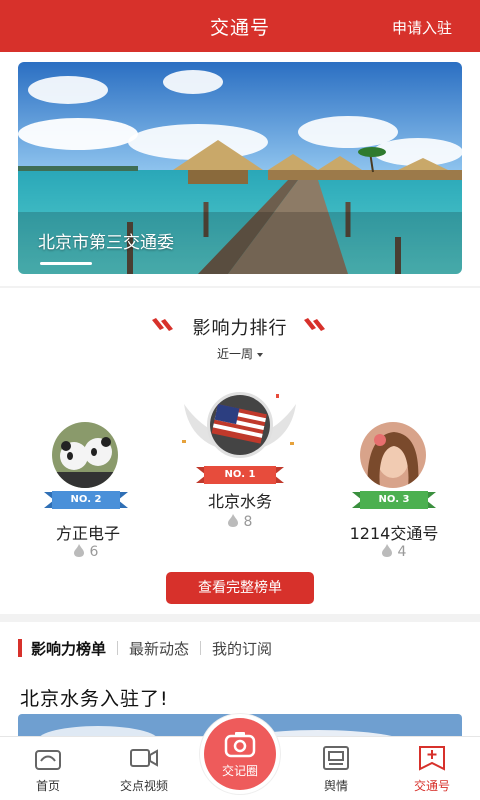  What do you see at coordinates (242, 648) in the screenshot?
I see `tab-my-subscriptions: 我的订阅` at bounding box center [242, 648].